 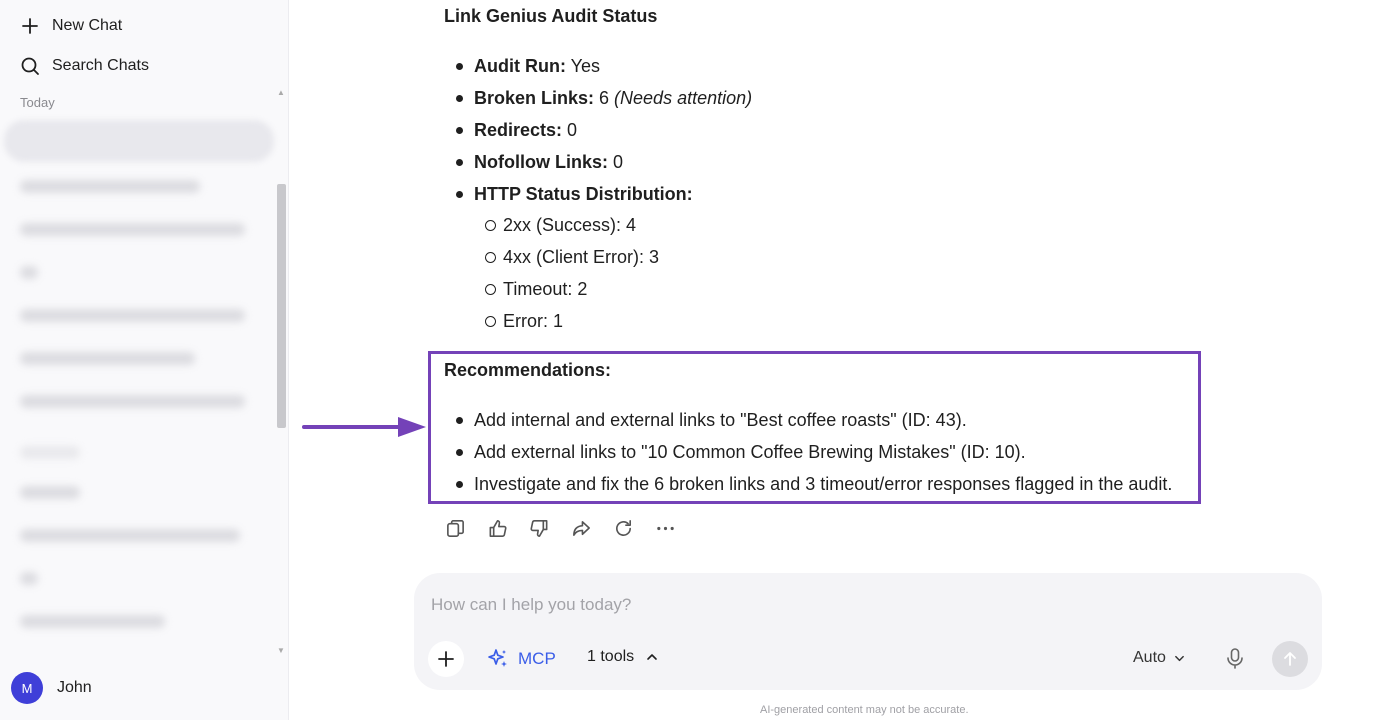 I want to click on share-icon, so click(x=581, y=528).